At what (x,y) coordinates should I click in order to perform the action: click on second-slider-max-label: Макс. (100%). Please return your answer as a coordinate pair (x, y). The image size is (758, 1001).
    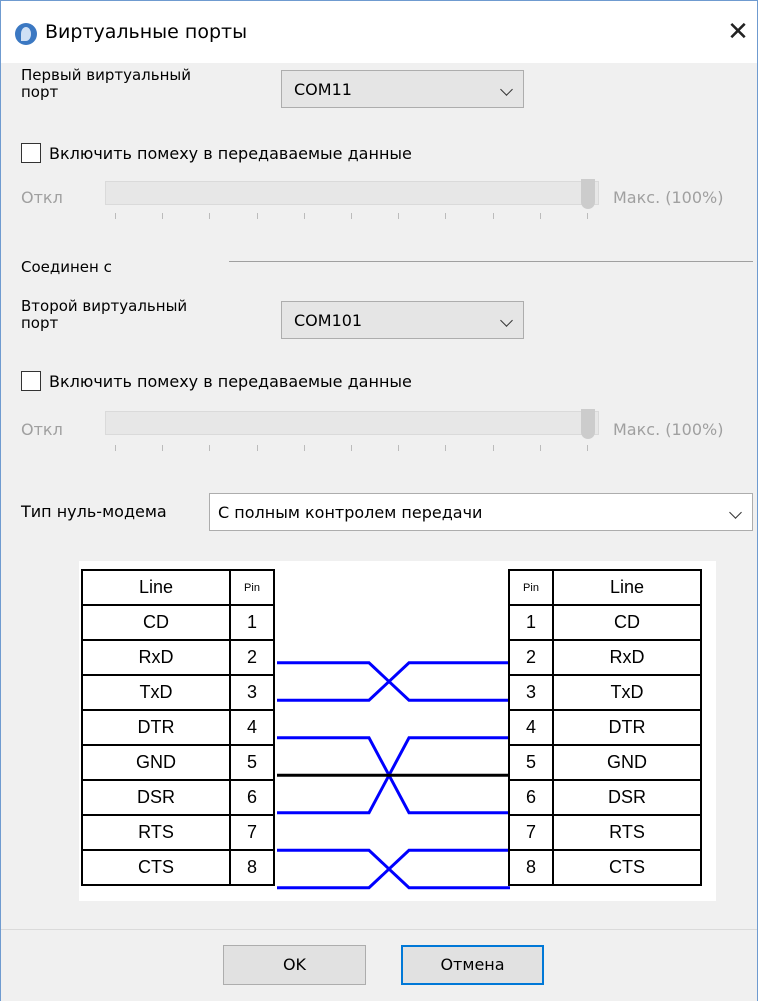
    Looking at the image, I should click on (668, 429).